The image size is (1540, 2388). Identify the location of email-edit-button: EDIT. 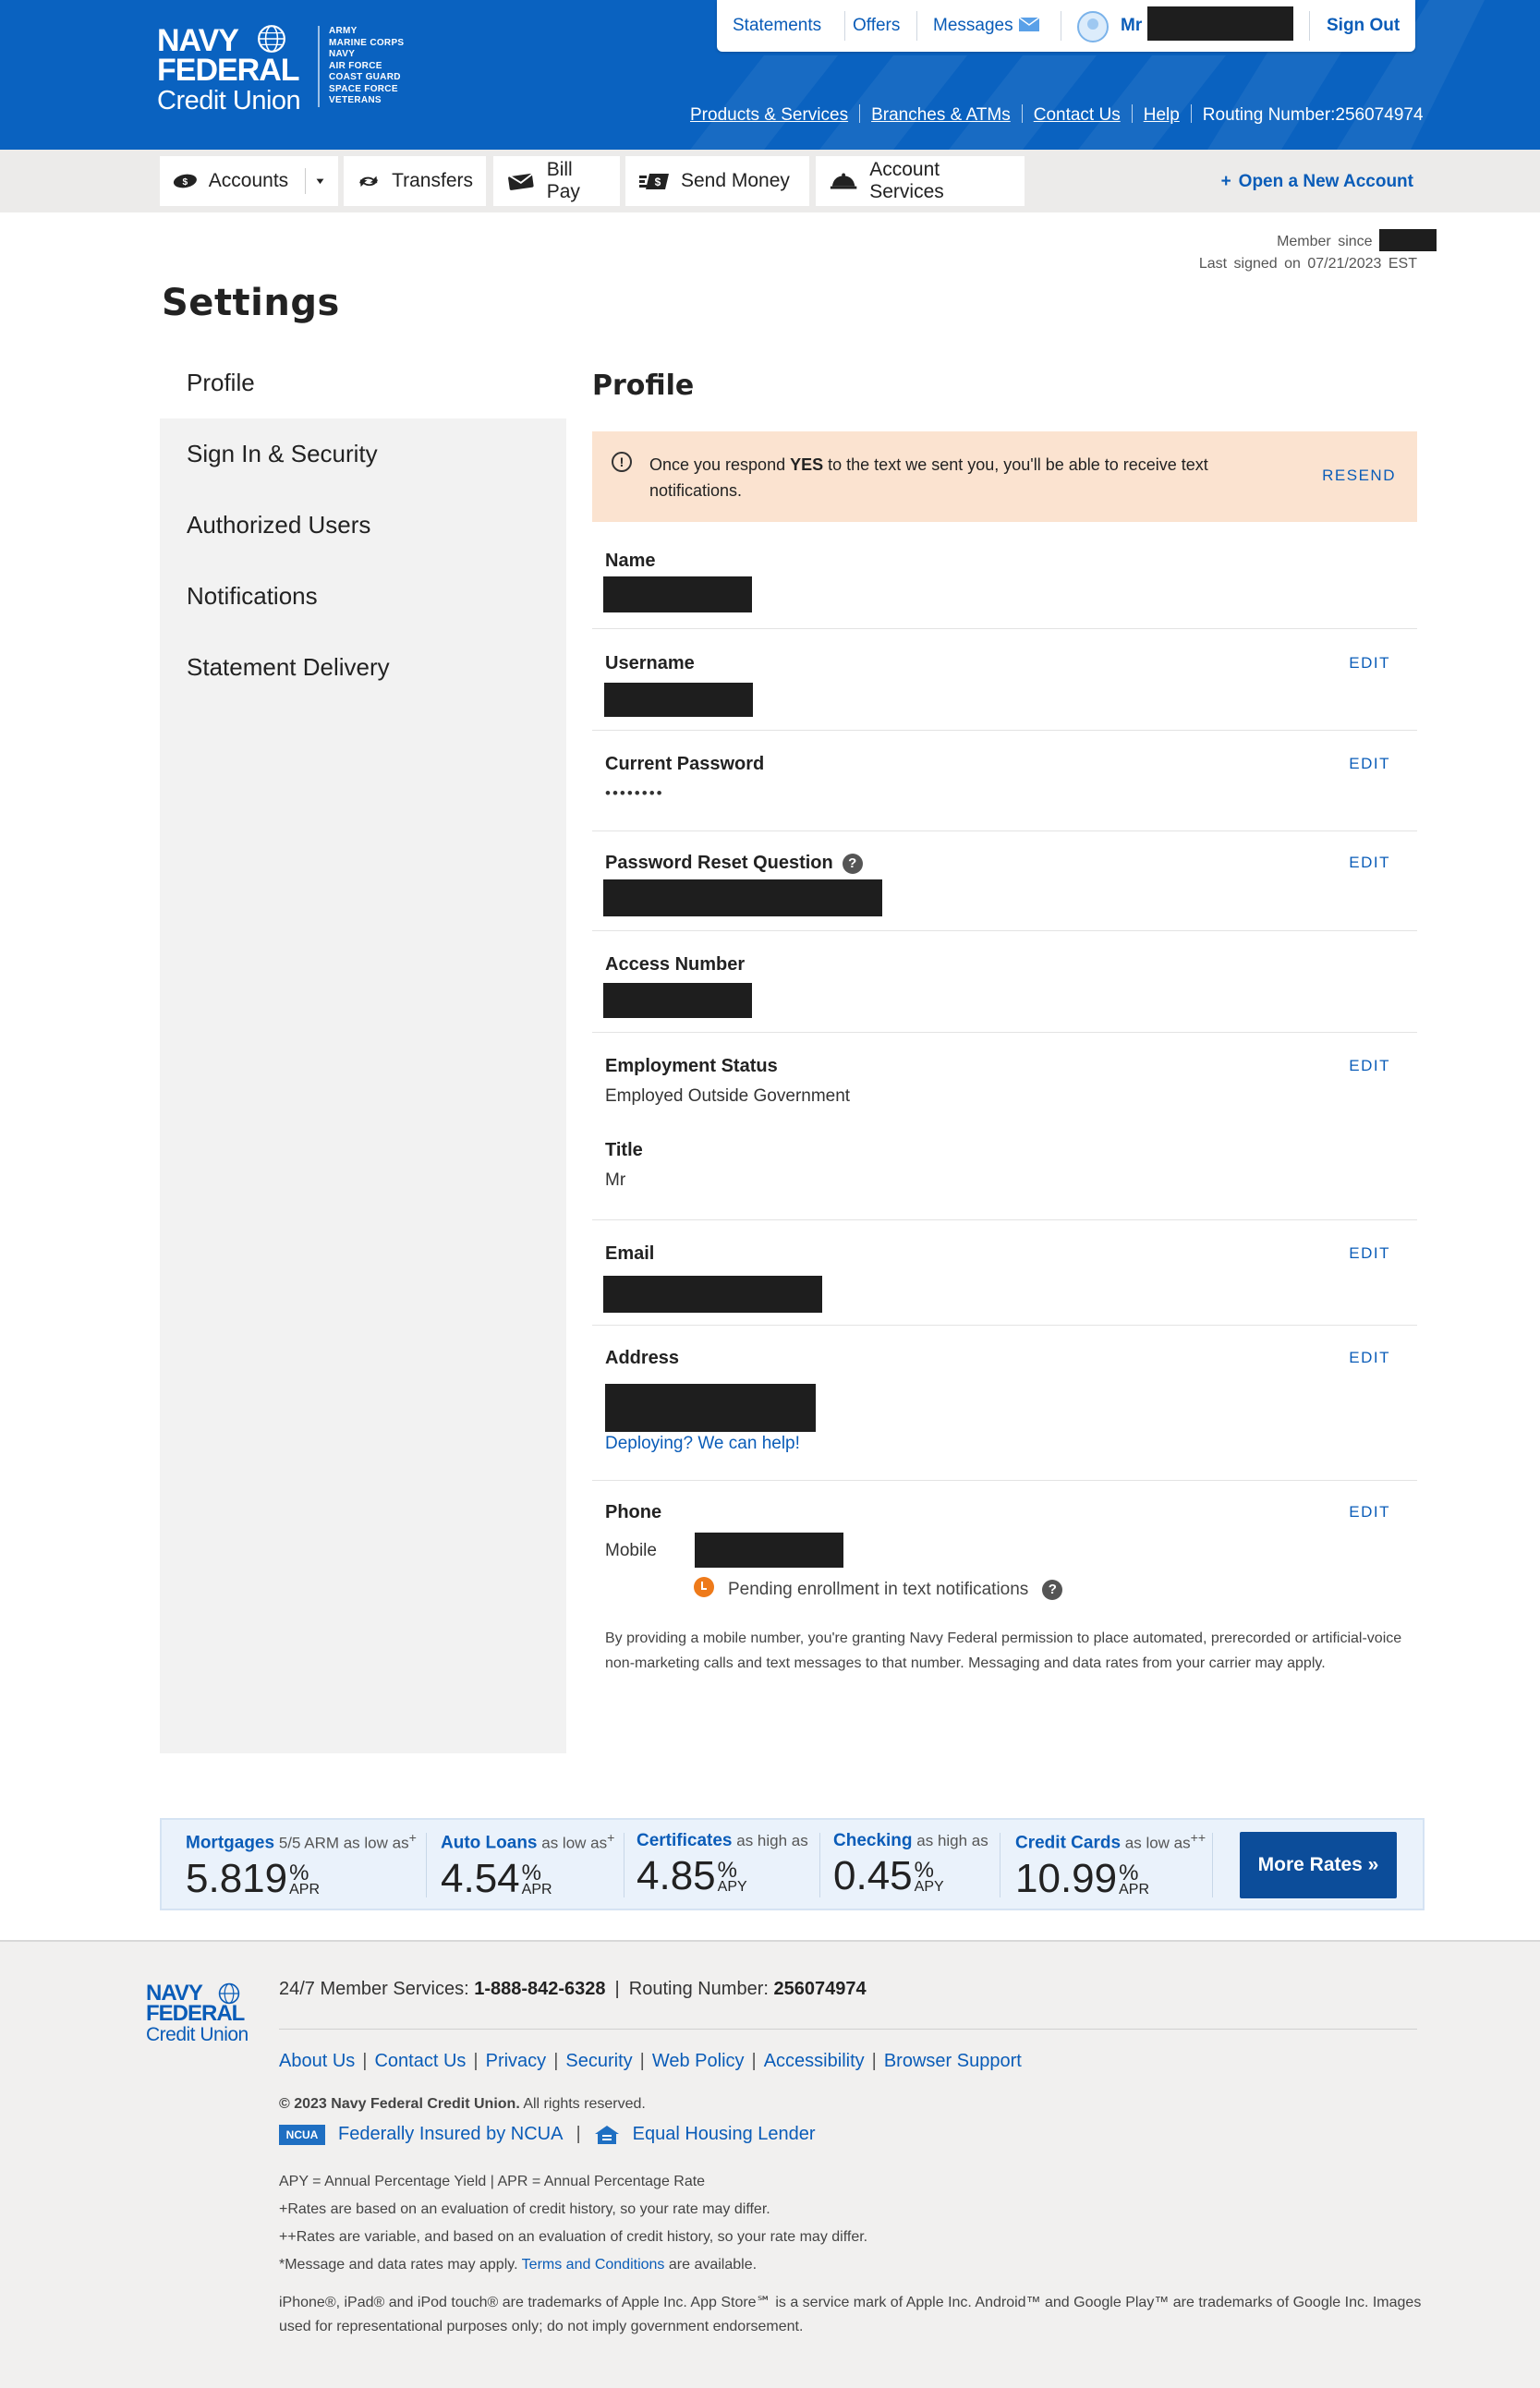
(1370, 1253).